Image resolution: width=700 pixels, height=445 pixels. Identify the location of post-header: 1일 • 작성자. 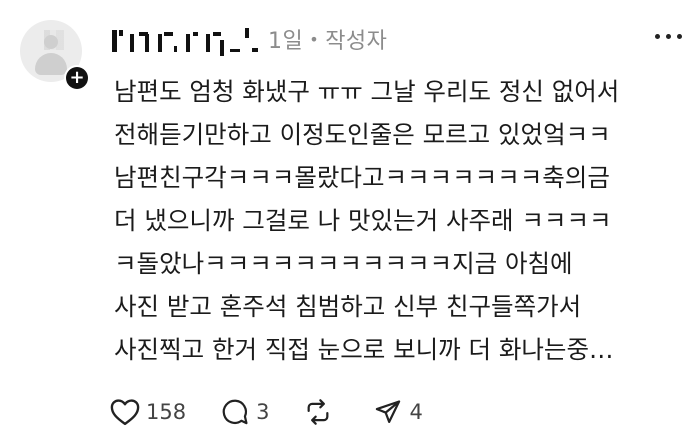
(249, 39).